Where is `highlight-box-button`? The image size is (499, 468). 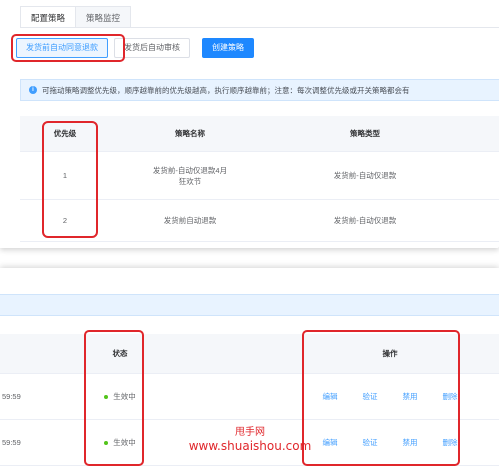
highlight-box-button is located at coordinates (68, 48).